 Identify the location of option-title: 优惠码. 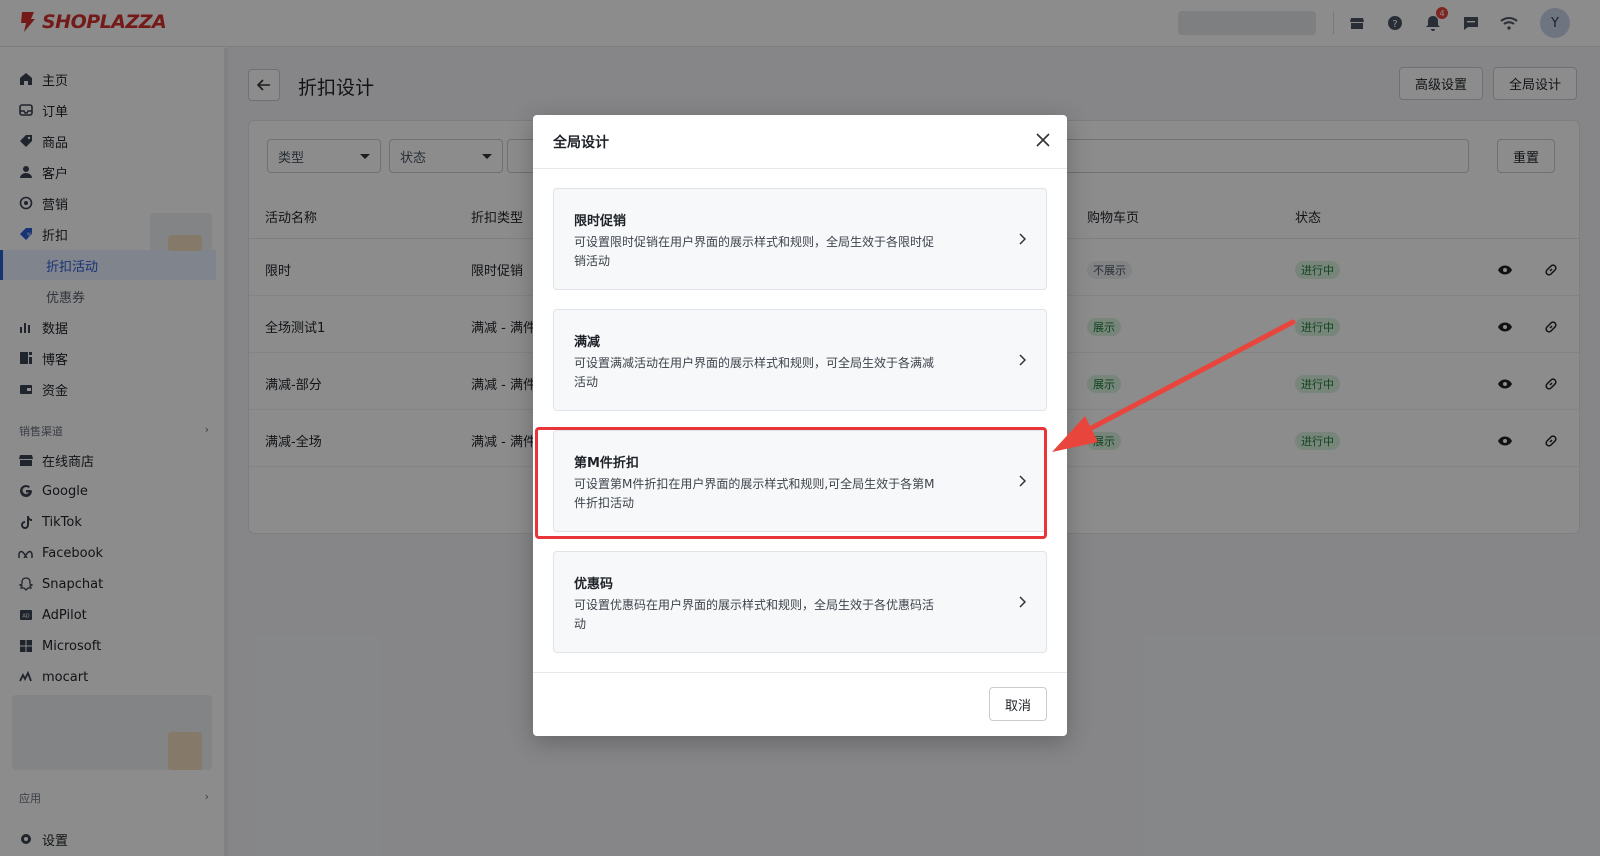
(594, 584).